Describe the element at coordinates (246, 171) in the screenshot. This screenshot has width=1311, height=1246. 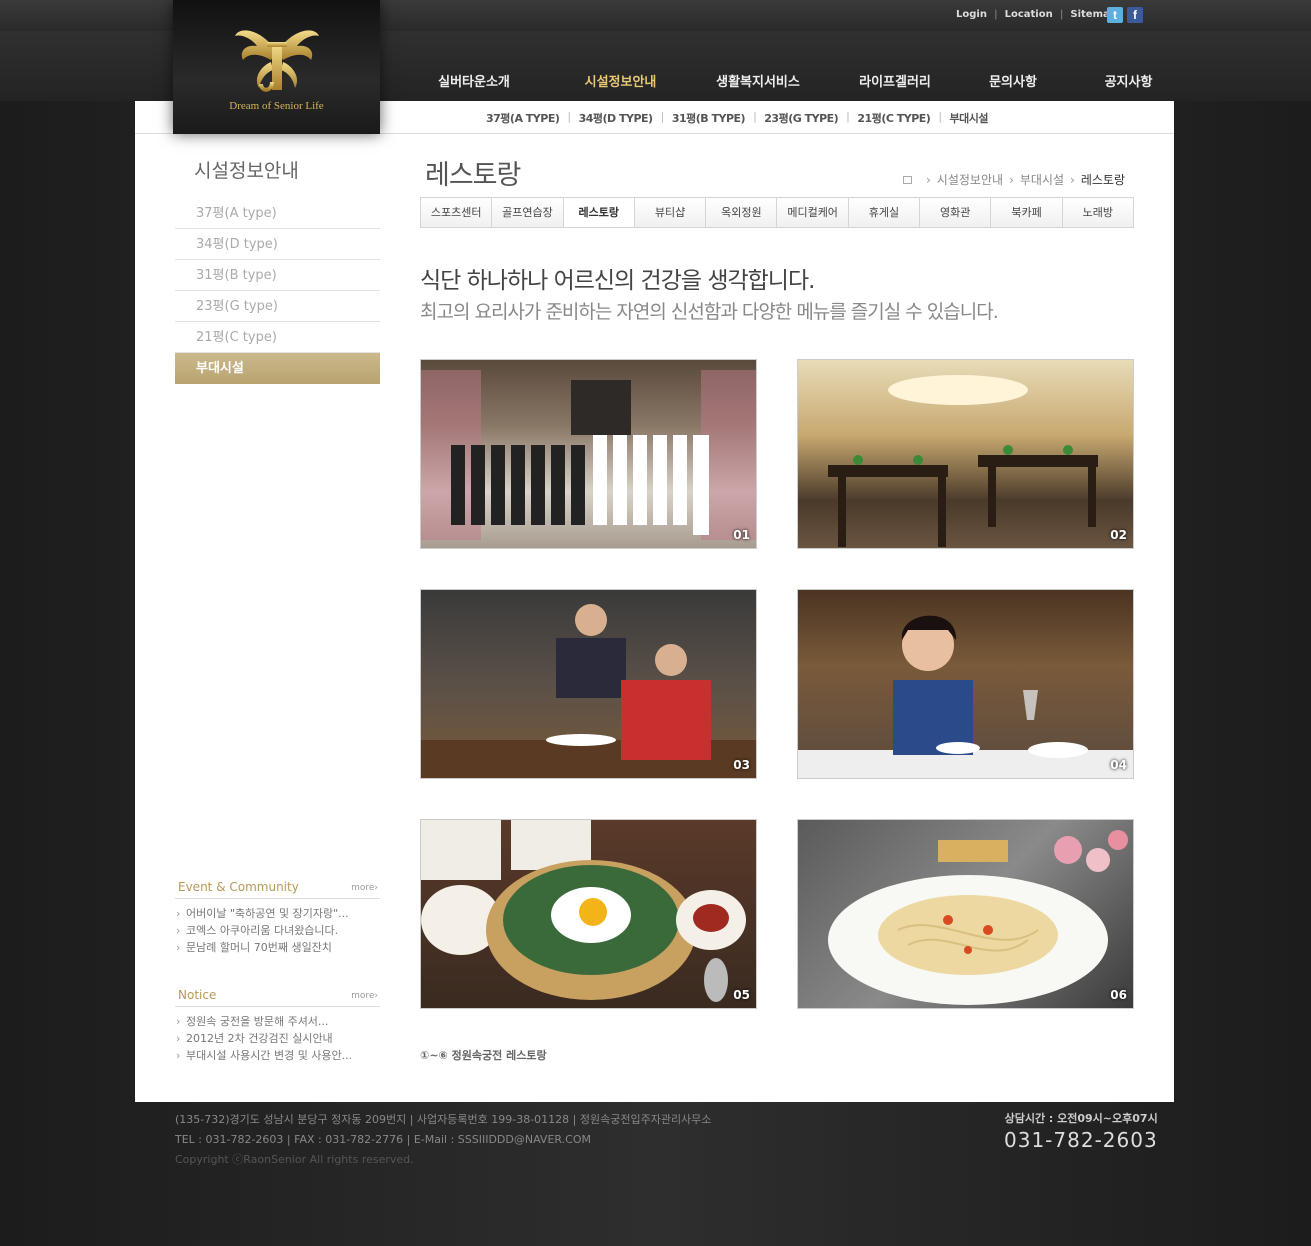
I see `sidebar-title: 시설정보안내` at that location.